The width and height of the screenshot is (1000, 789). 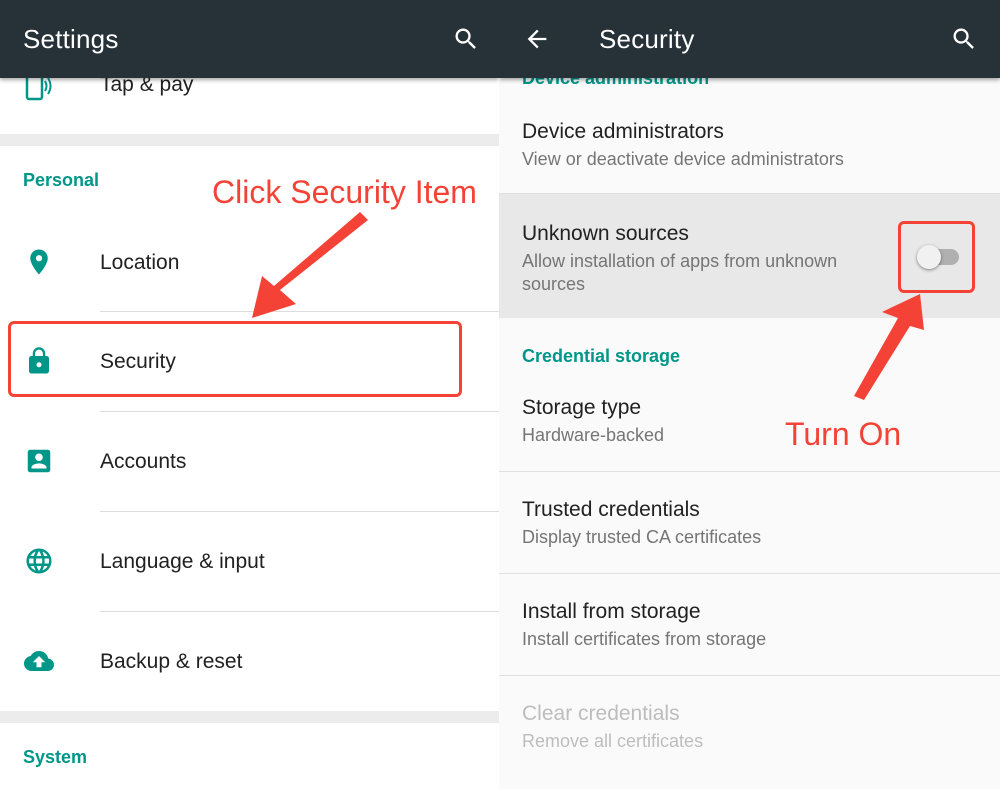 What do you see at coordinates (249, 756) in the screenshot?
I see `system-card: System` at bounding box center [249, 756].